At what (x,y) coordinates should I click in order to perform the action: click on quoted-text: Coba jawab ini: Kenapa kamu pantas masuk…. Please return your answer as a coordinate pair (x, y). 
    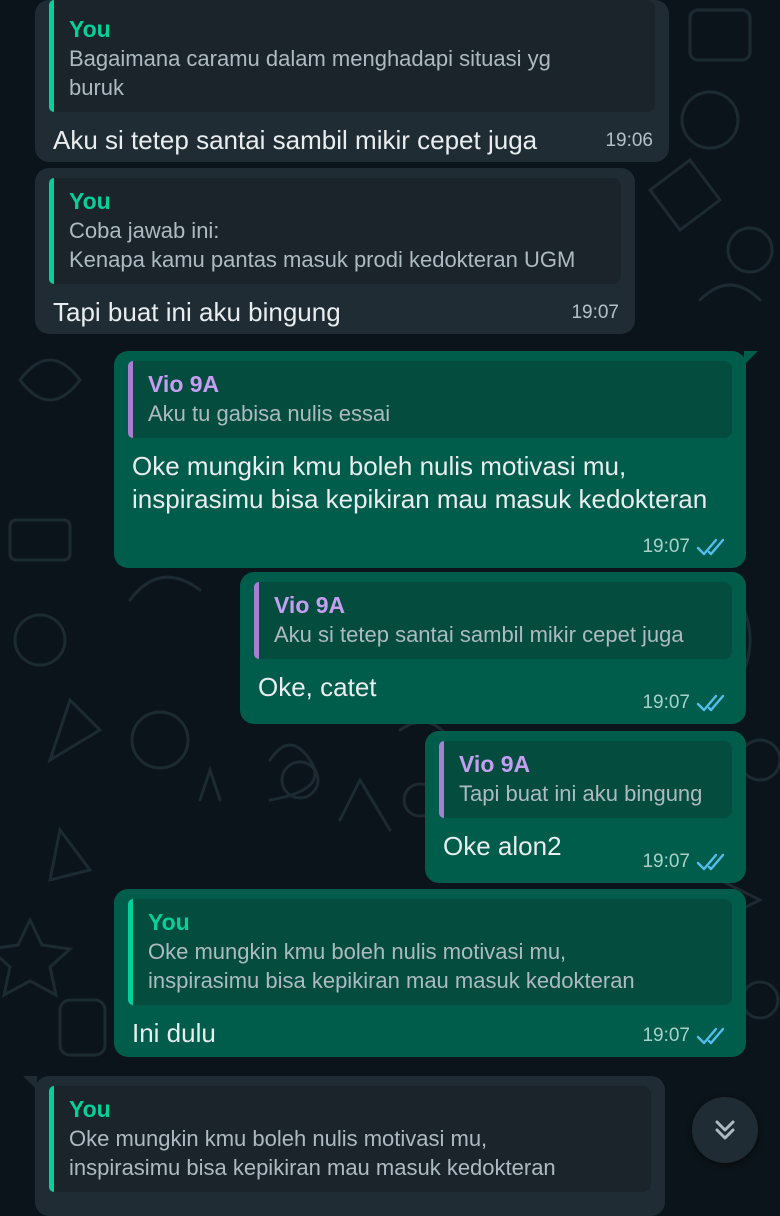
    Looking at the image, I should click on (322, 245).